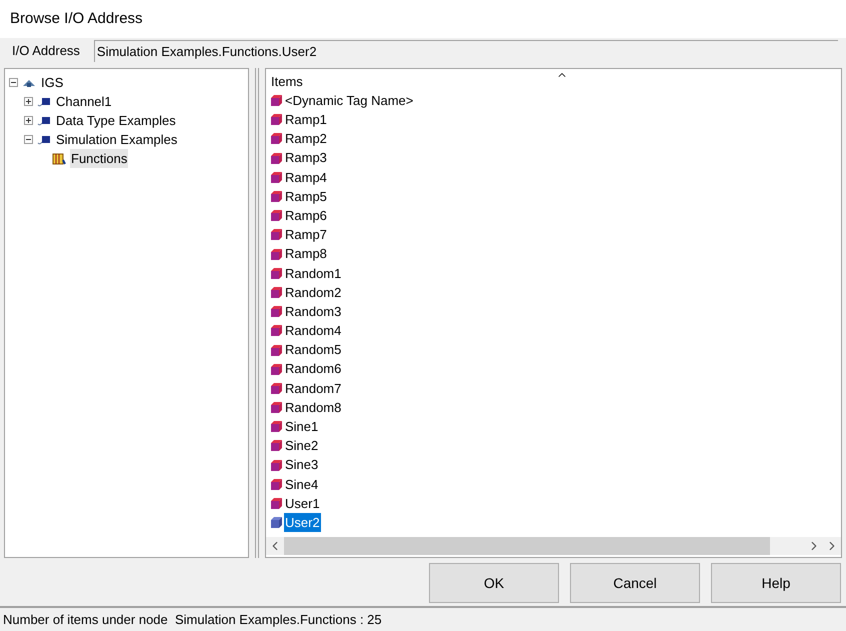  I want to click on list-item: User2, so click(302, 522).